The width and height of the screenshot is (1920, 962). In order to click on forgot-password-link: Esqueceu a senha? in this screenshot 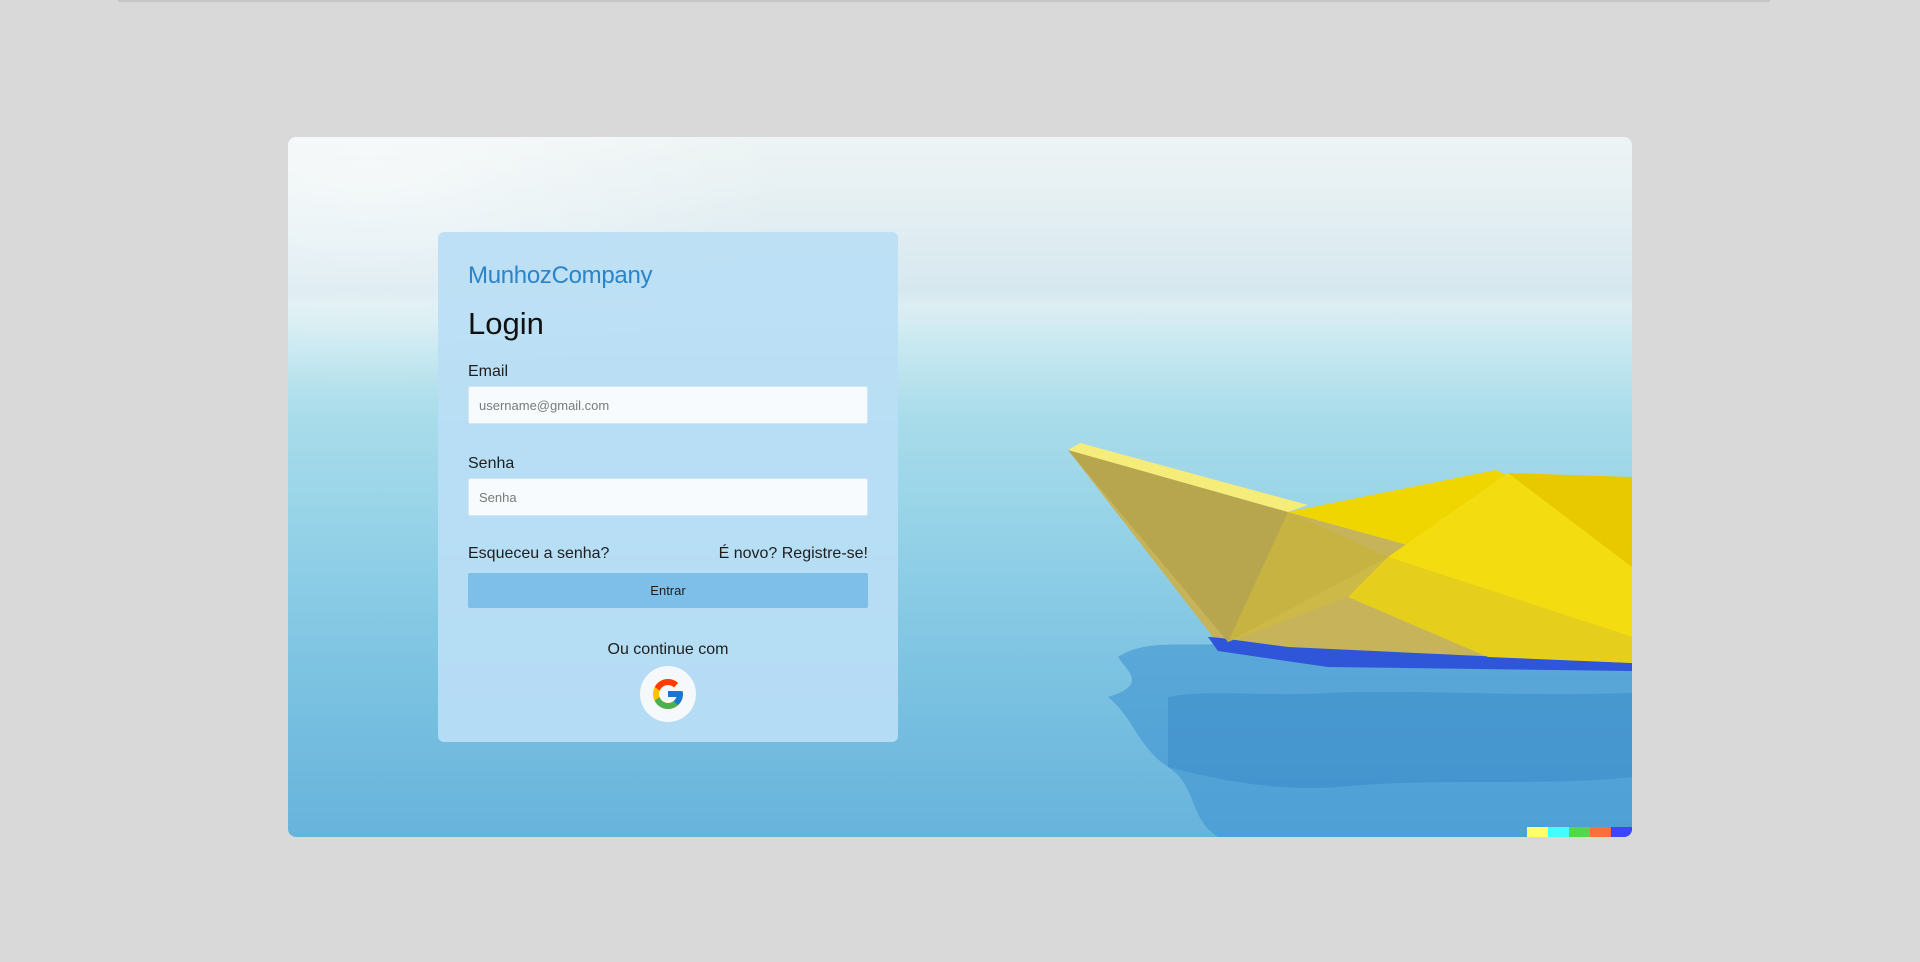, I will do `click(538, 554)`.